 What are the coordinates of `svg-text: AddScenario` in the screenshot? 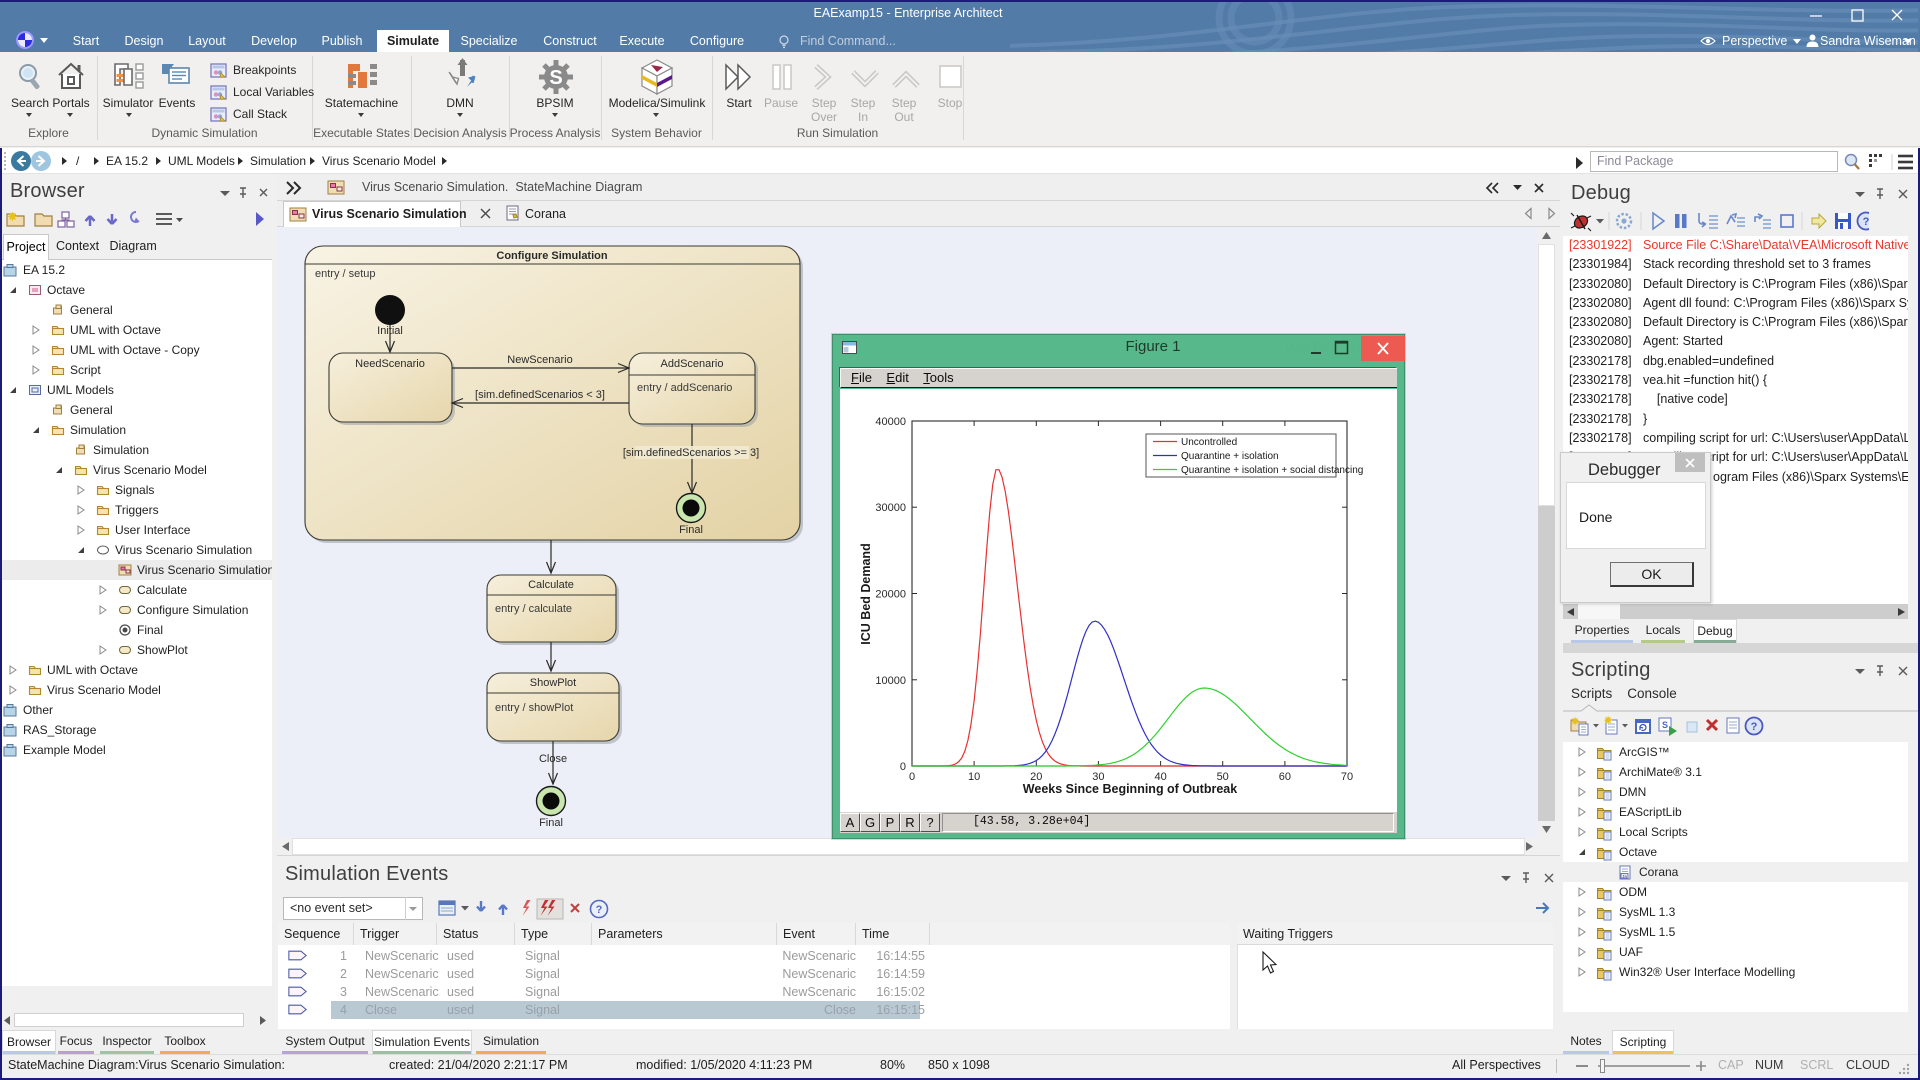 It's located at (692, 364).